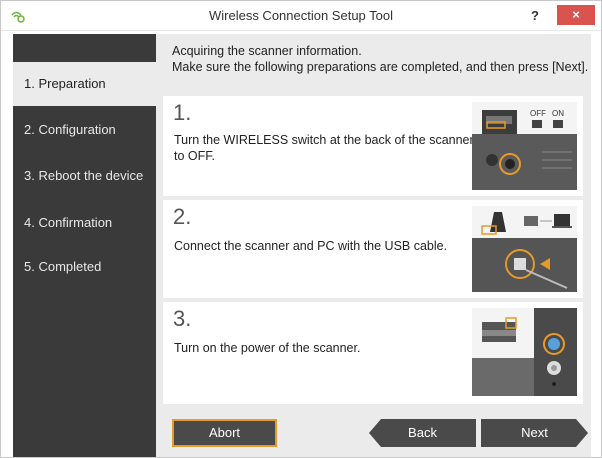  Describe the element at coordinates (70, 129) in the screenshot. I see `sidebar-item-configuration: 2. Configuration` at that location.